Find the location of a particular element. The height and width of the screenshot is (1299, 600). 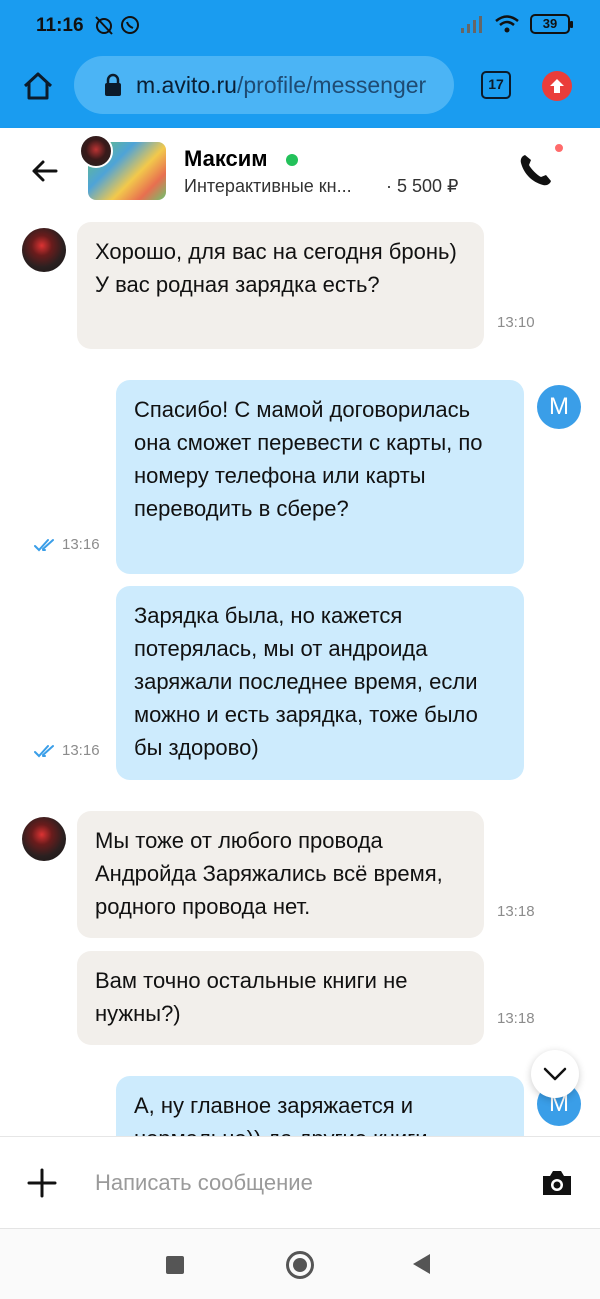

arrow-left-icon is located at coordinates (45, 171).